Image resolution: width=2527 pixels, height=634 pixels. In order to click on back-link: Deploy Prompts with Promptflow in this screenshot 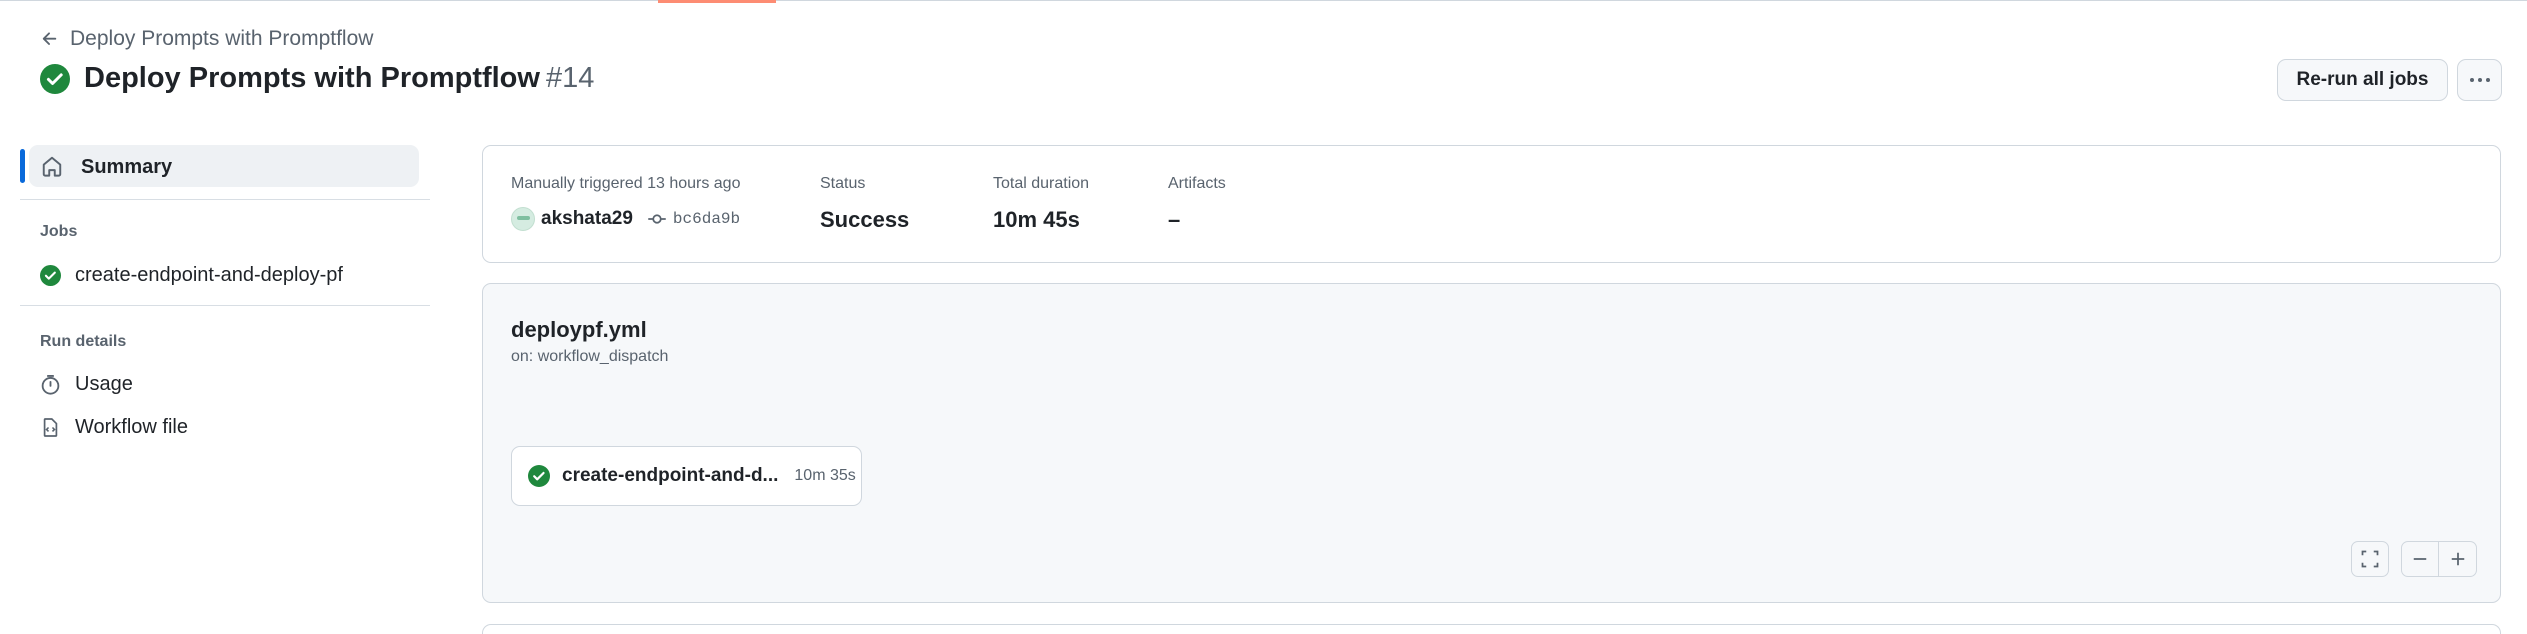, I will do `click(206, 39)`.